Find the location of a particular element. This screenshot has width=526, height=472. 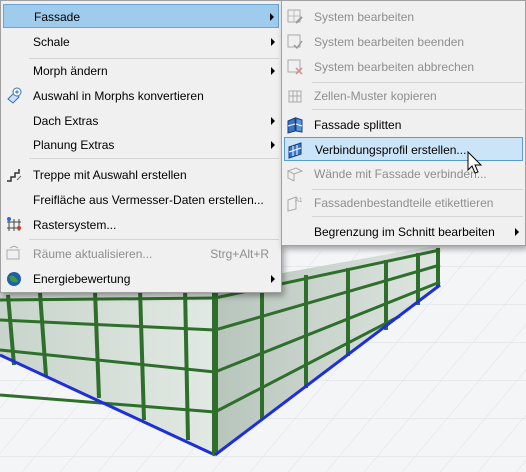

copy-pattern-icon is located at coordinates (295, 96).